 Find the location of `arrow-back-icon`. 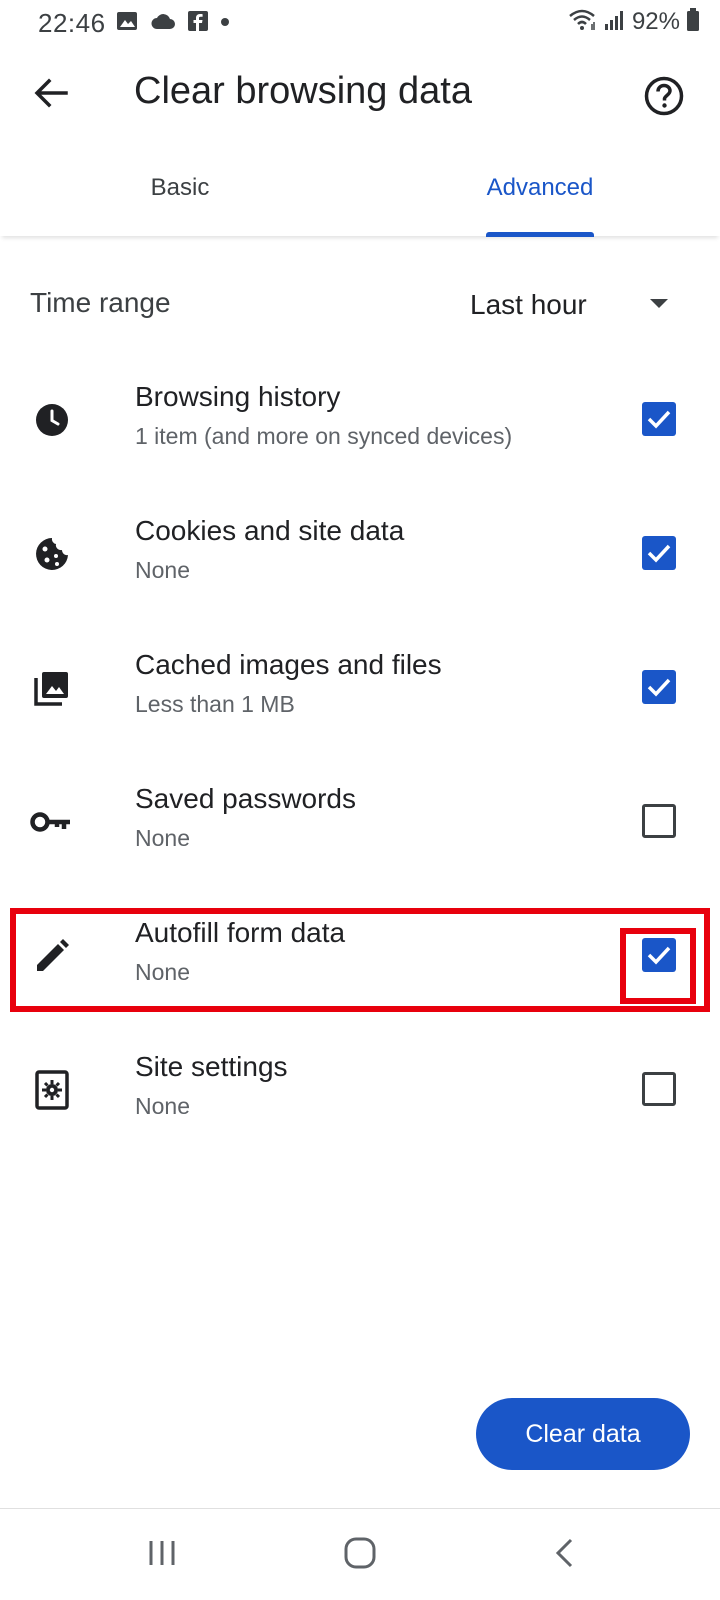

arrow-back-icon is located at coordinates (51, 95).